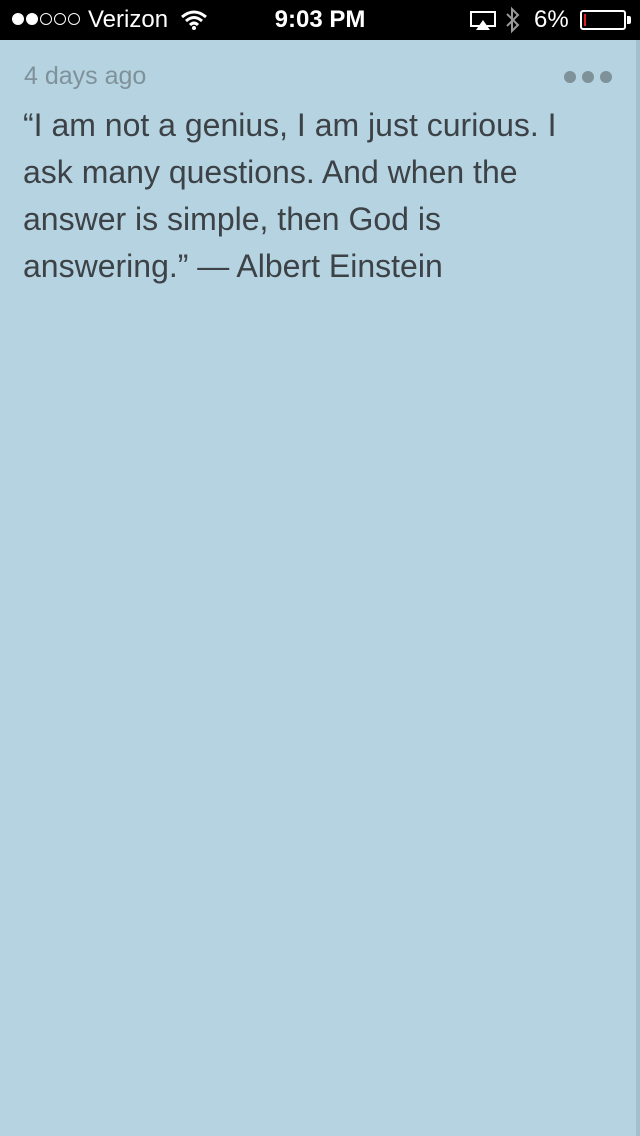 The width and height of the screenshot is (640, 1136). I want to click on airplay-icon, so click(483, 24).